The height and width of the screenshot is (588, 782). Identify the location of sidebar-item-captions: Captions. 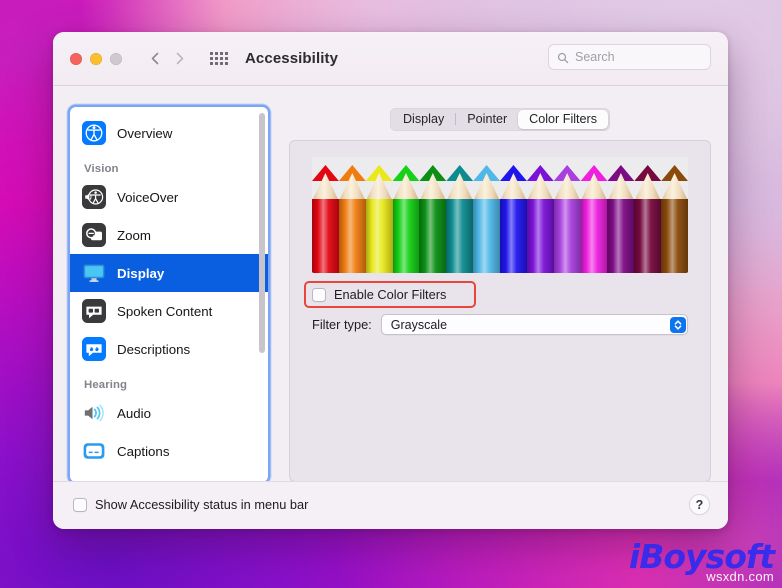
(169, 451).